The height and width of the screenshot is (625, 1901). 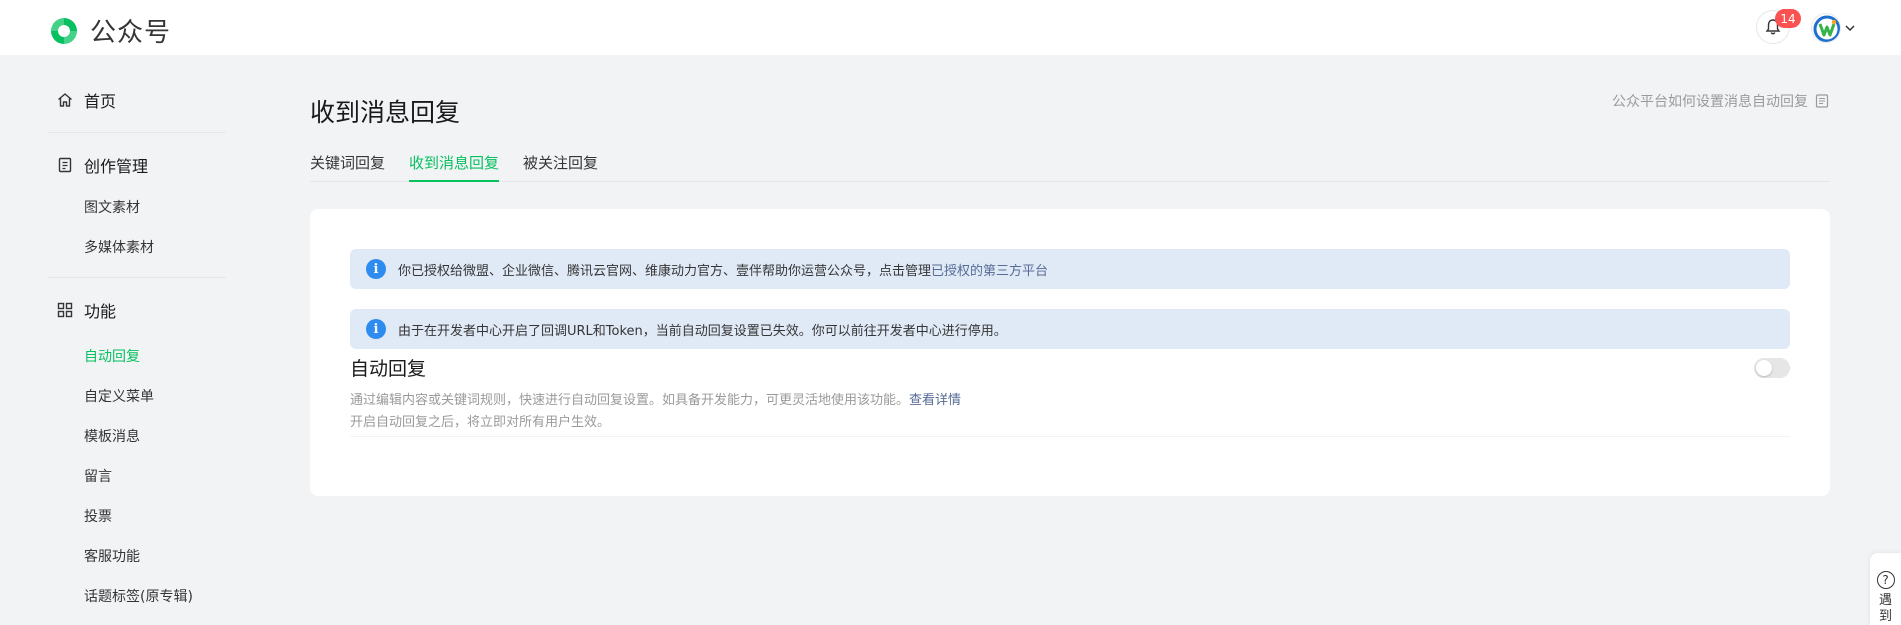 I want to click on top-bar: 公众号 14, so click(x=950, y=27).